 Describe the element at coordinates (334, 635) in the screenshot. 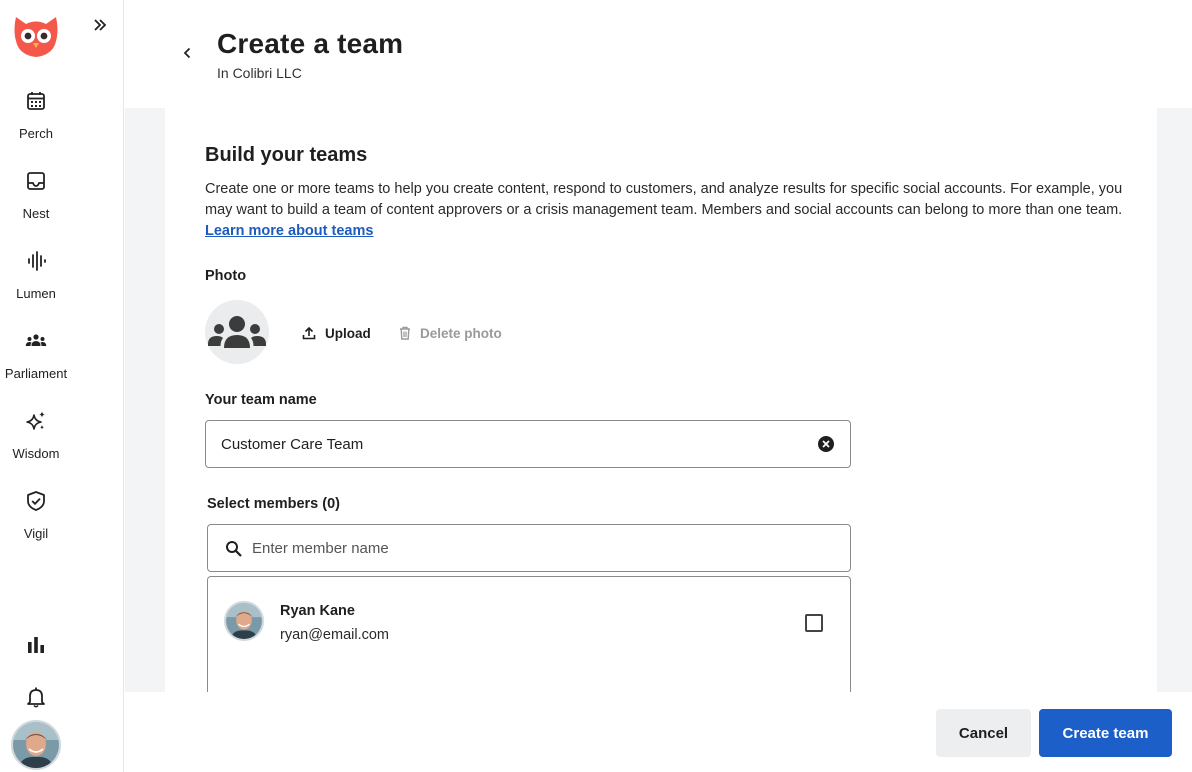

I see `member-email: ryan@email.com` at that location.